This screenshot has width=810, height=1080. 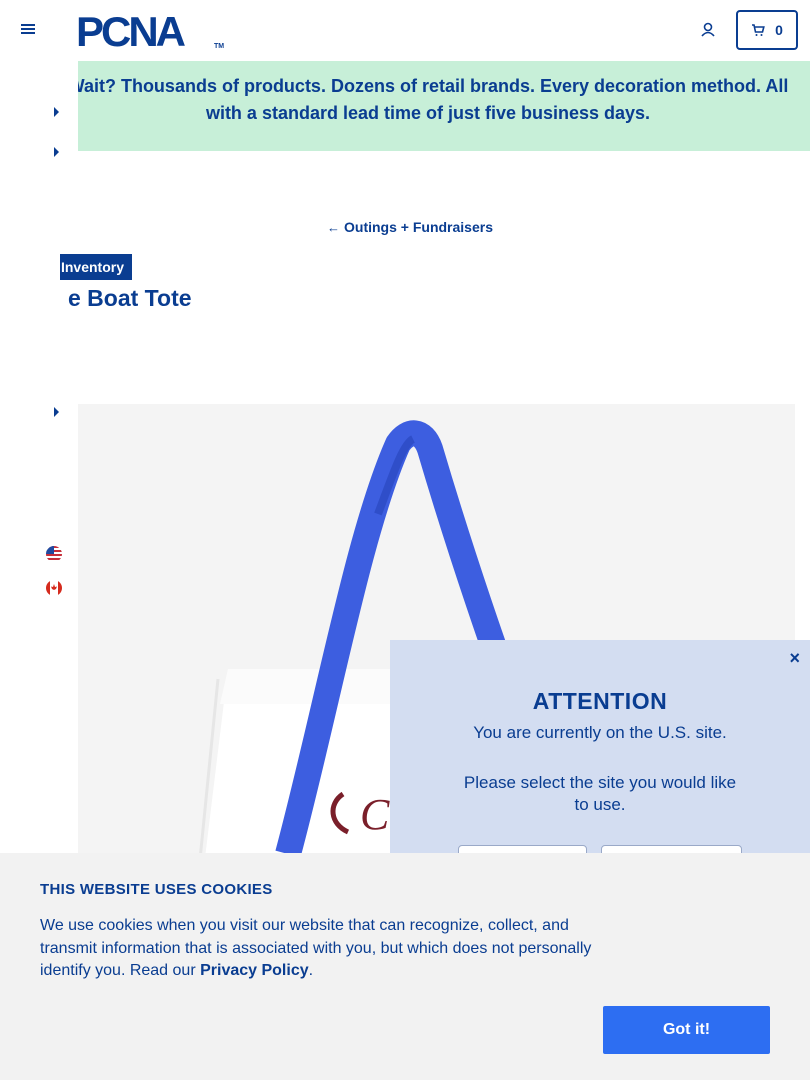 I want to click on pcna-logo: PCNA TM, so click(x=150, y=31).